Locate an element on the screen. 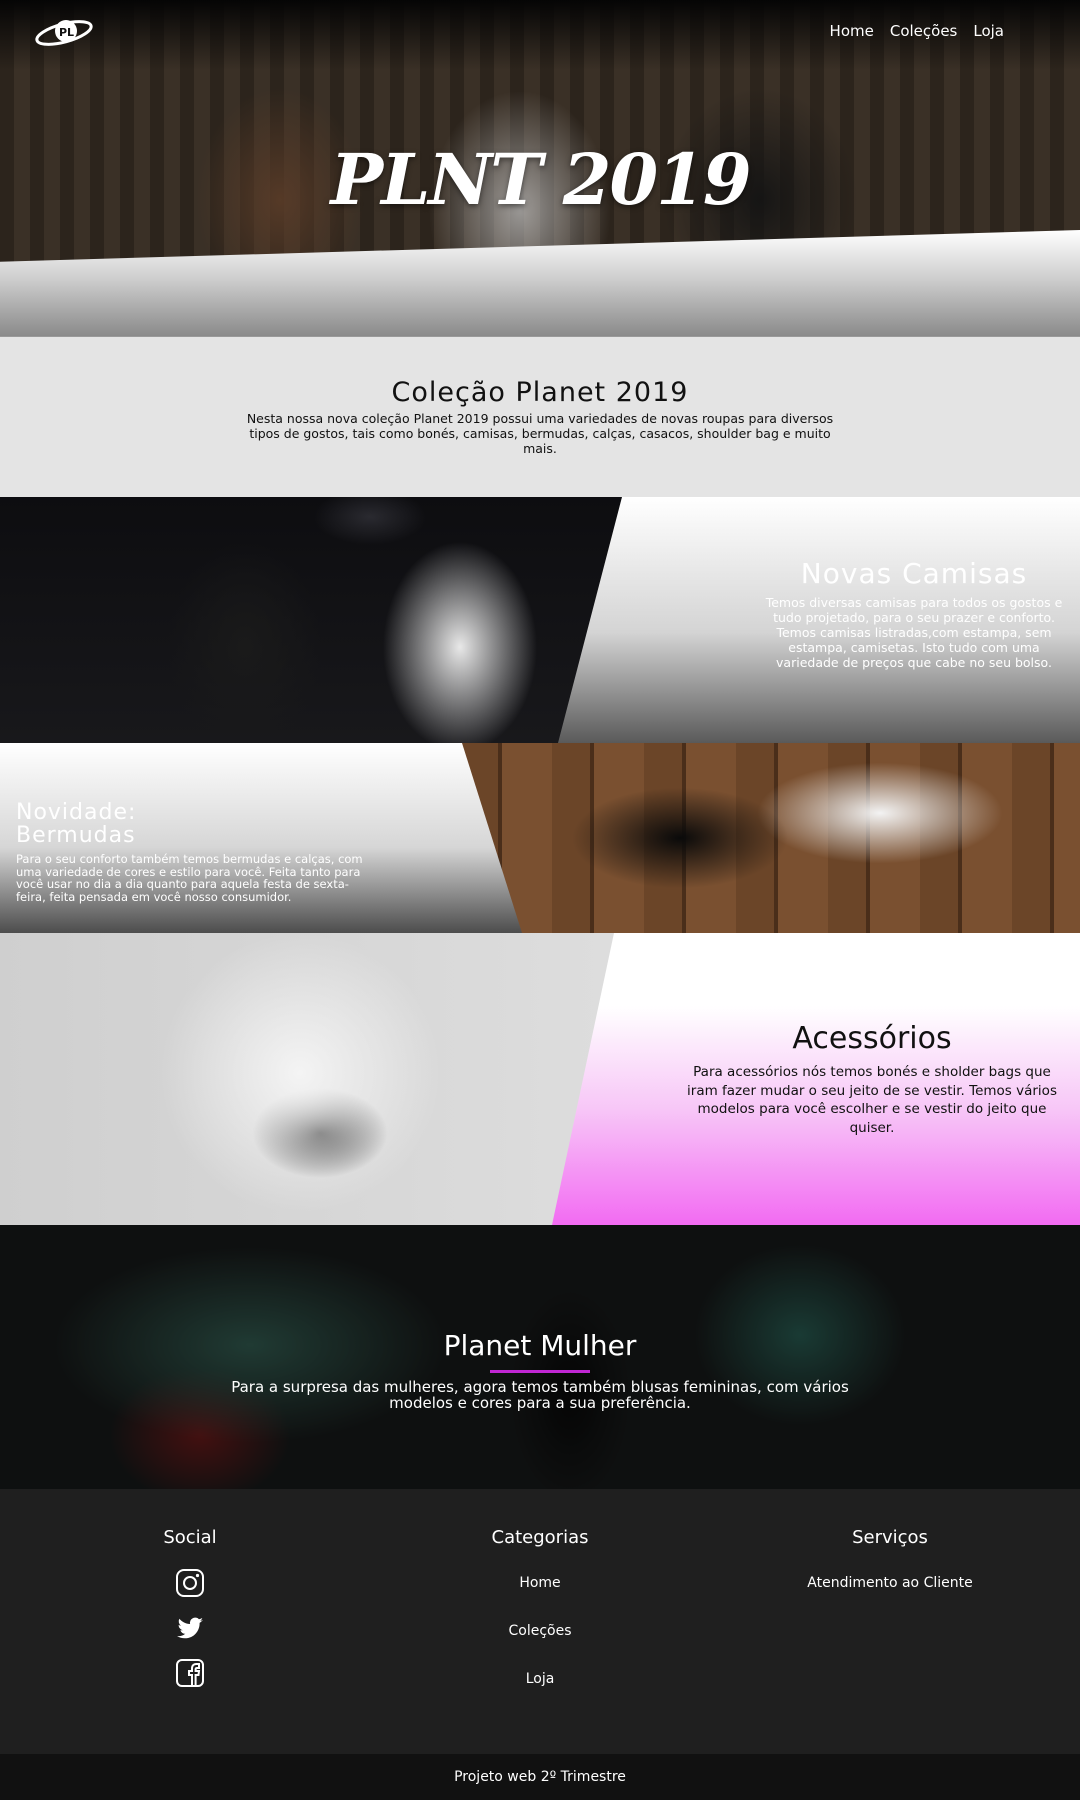 This screenshot has width=1080, height=1800. shorts-title-line1: Novidade: is located at coordinates (76, 812).